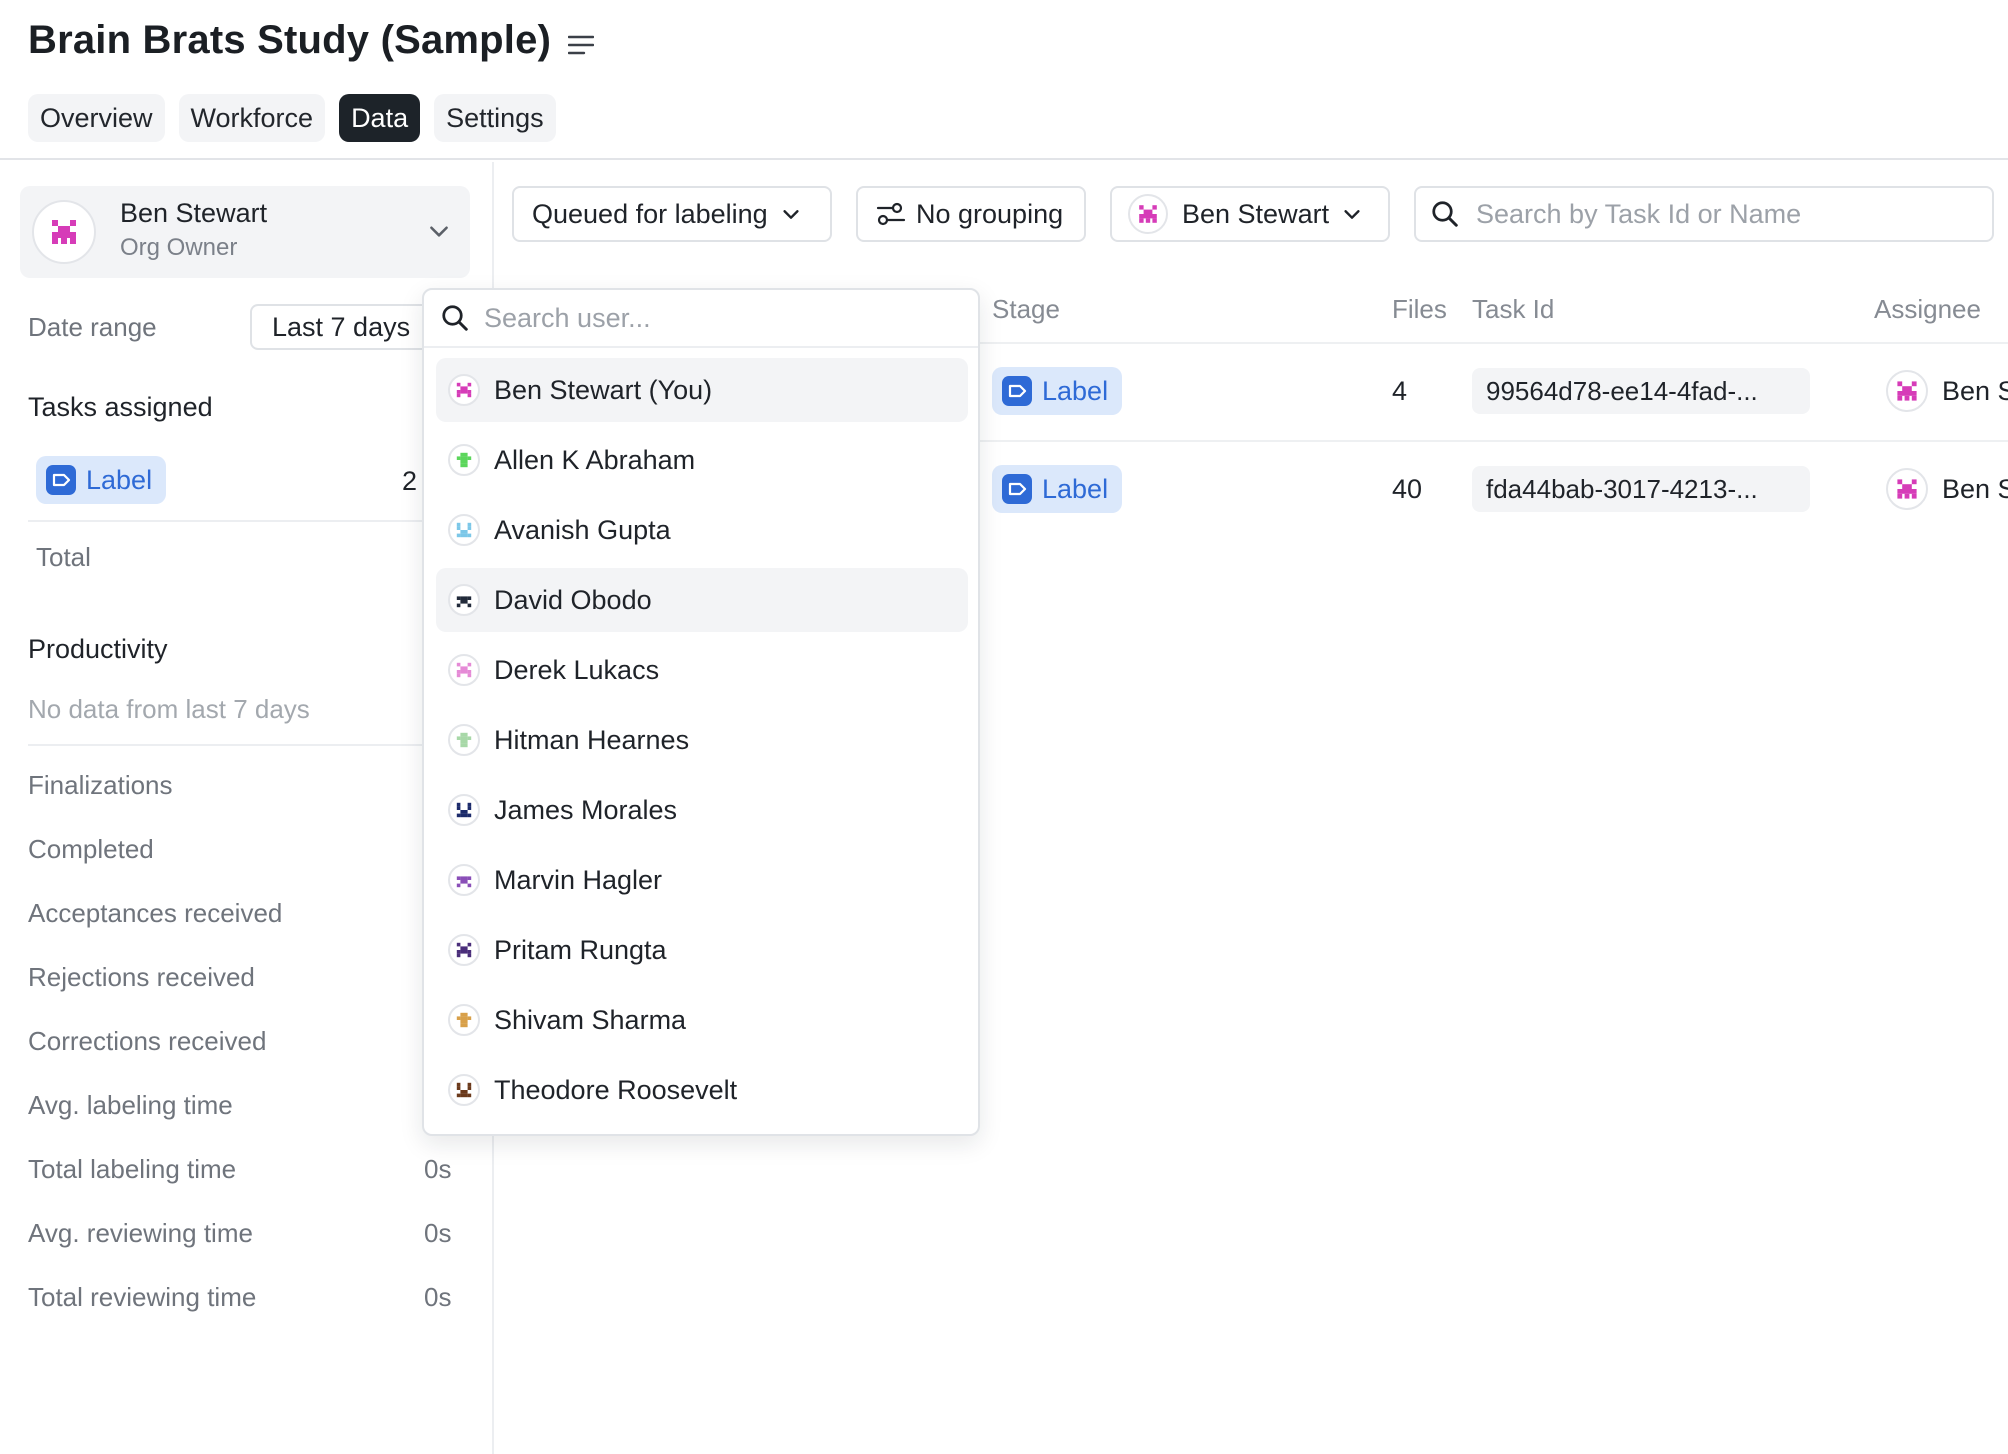  I want to click on user-option-name: David Obodo, so click(573, 599).